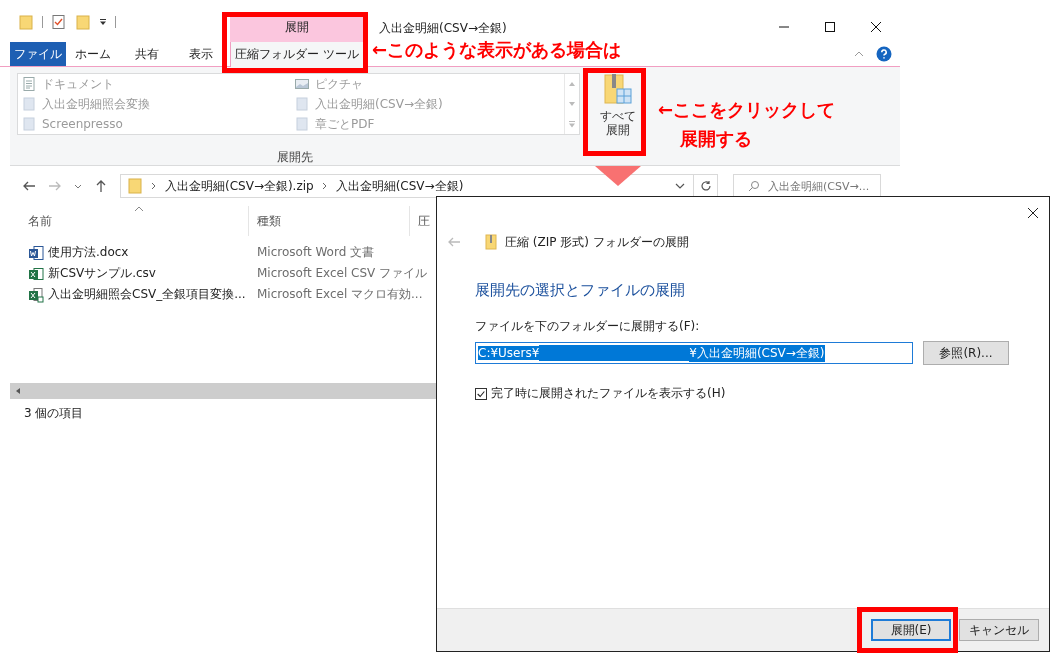 The width and height of the screenshot is (1059, 657). I want to click on collapse-ribbon-icon, so click(859, 54).